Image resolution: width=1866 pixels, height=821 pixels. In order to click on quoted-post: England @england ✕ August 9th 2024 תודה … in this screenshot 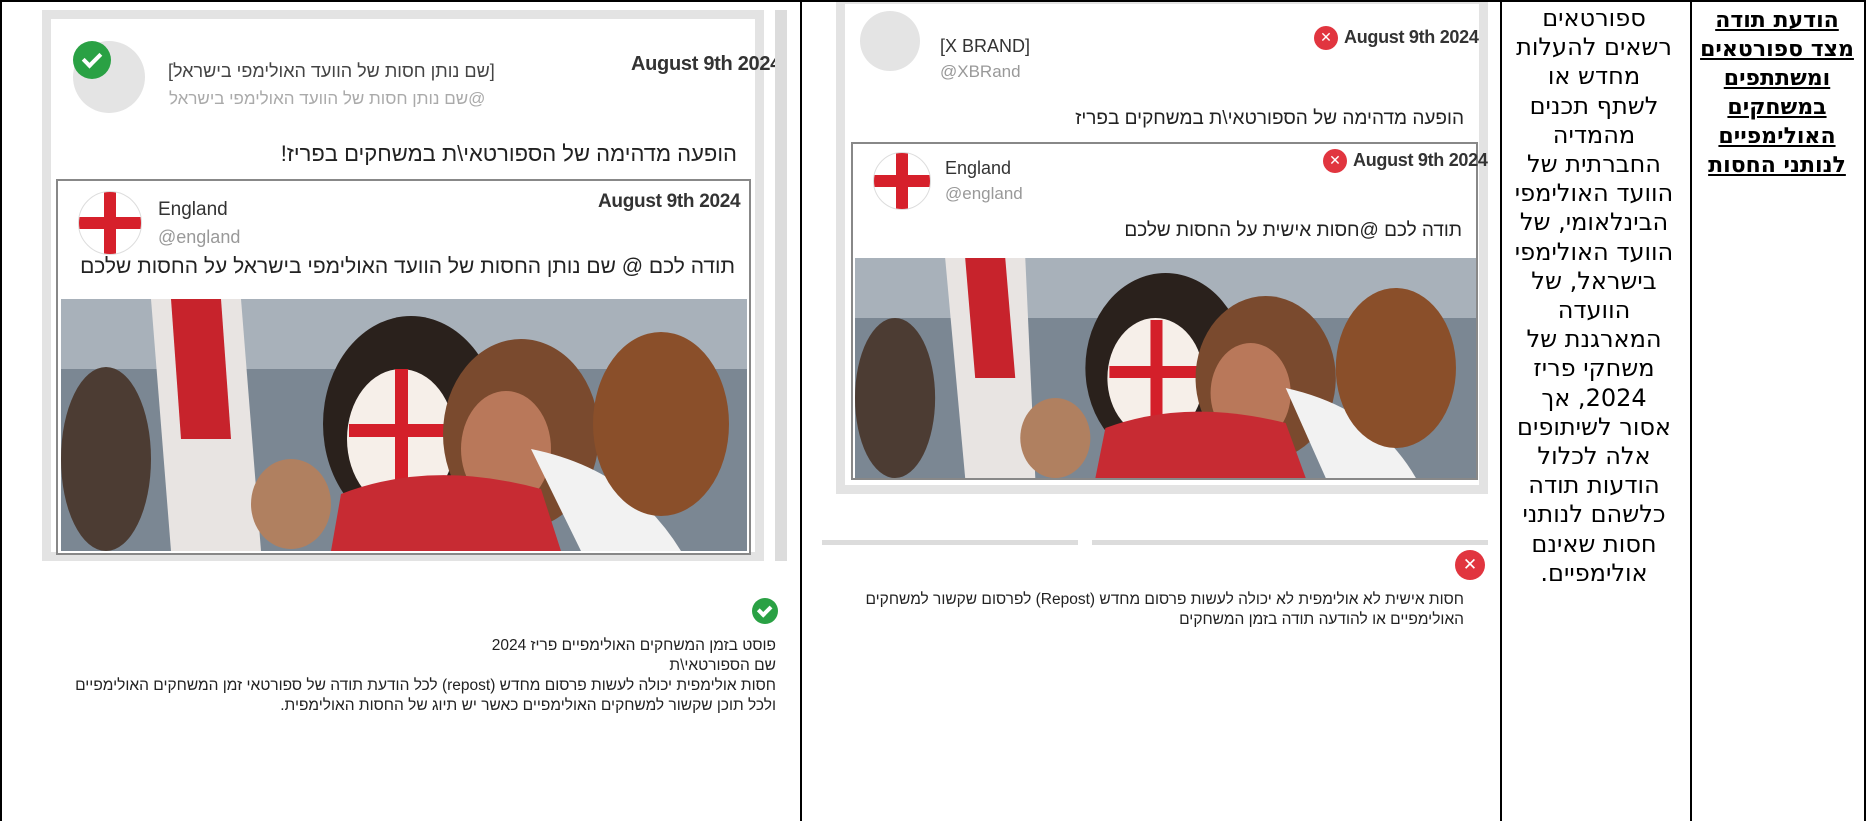, I will do `click(1169, 311)`.